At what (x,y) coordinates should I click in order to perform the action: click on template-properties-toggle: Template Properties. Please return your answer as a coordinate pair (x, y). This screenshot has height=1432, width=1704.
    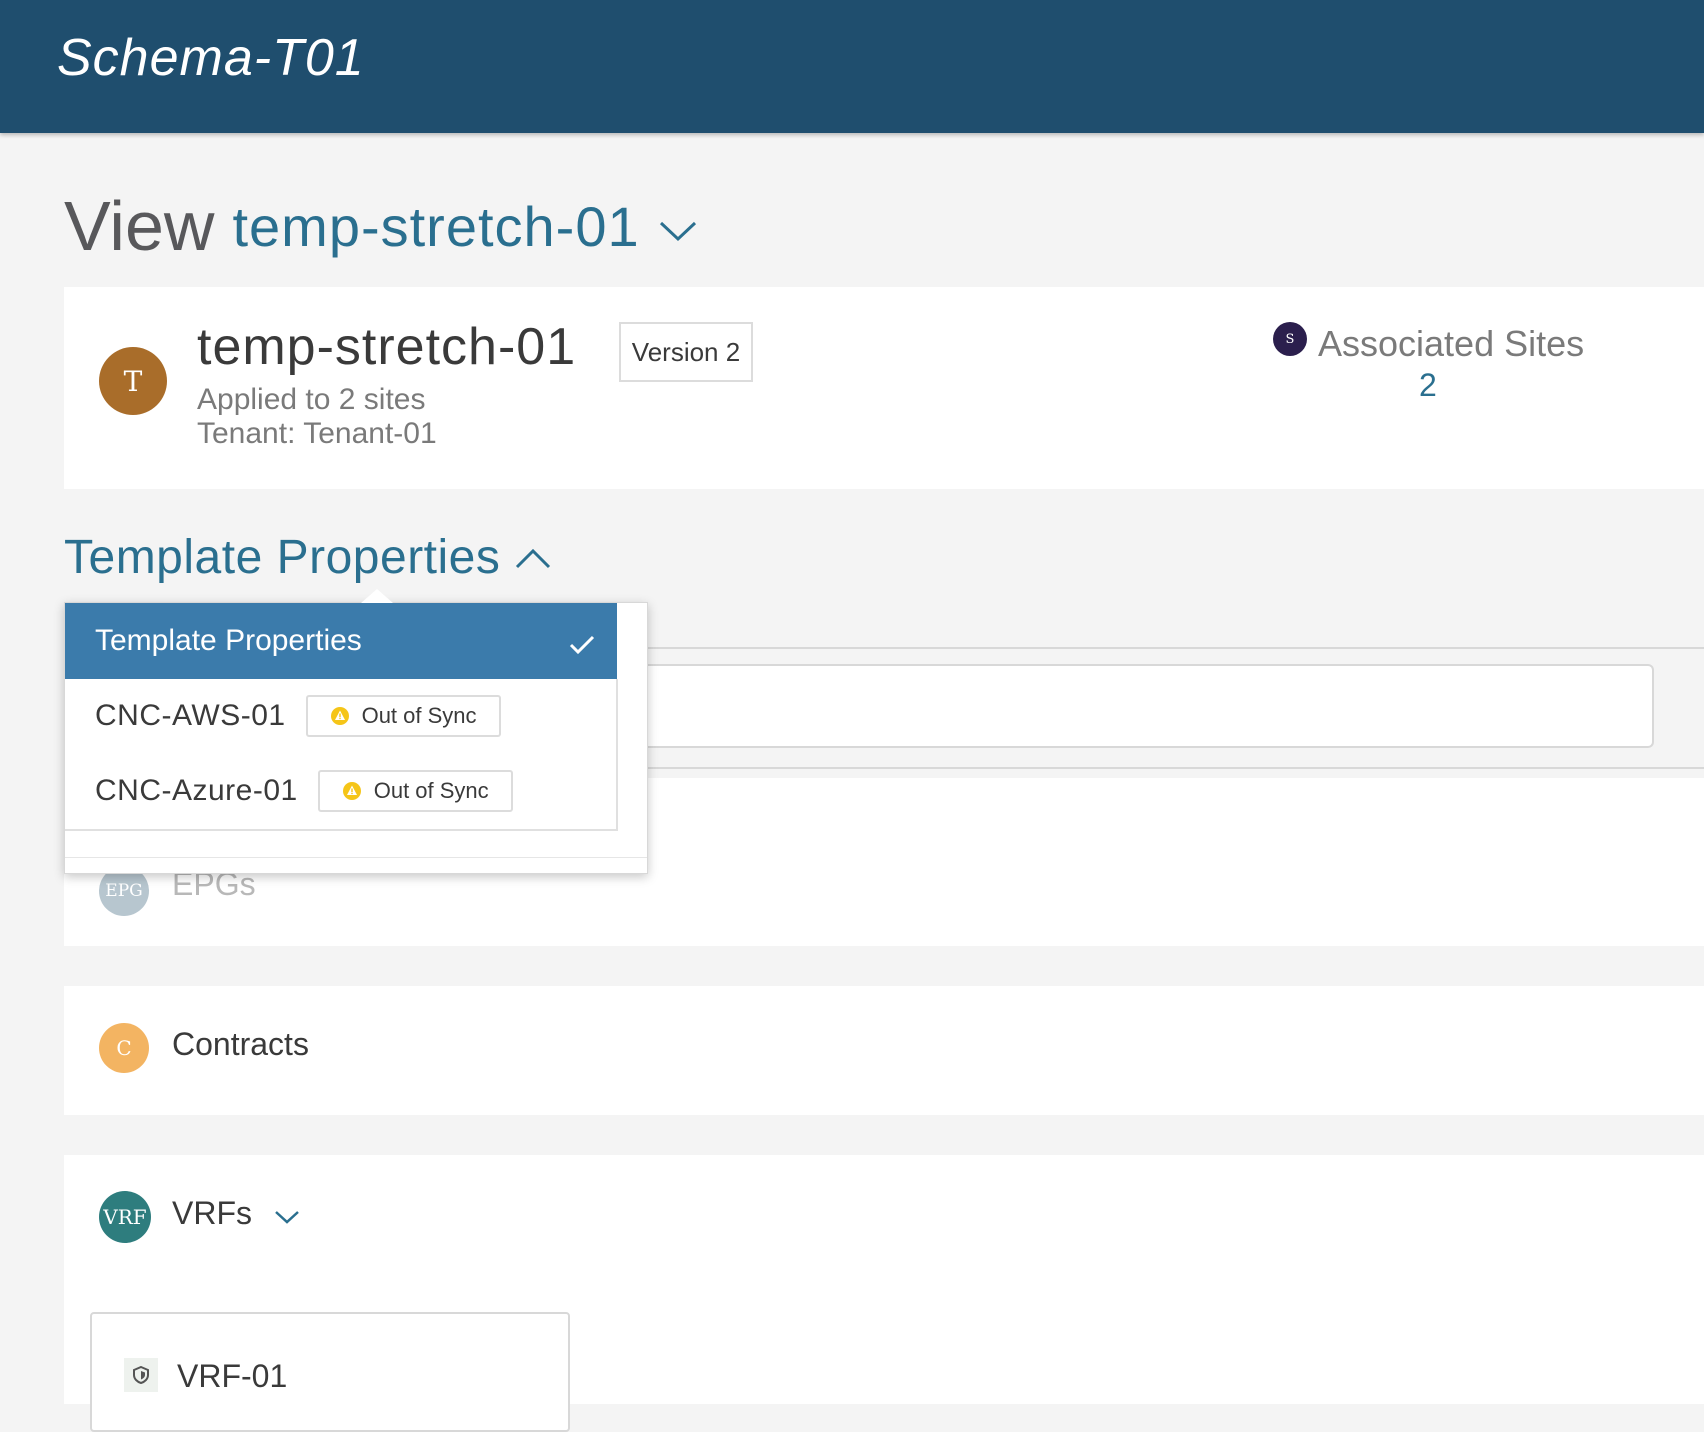
    Looking at the image, I should click on (308, 557).